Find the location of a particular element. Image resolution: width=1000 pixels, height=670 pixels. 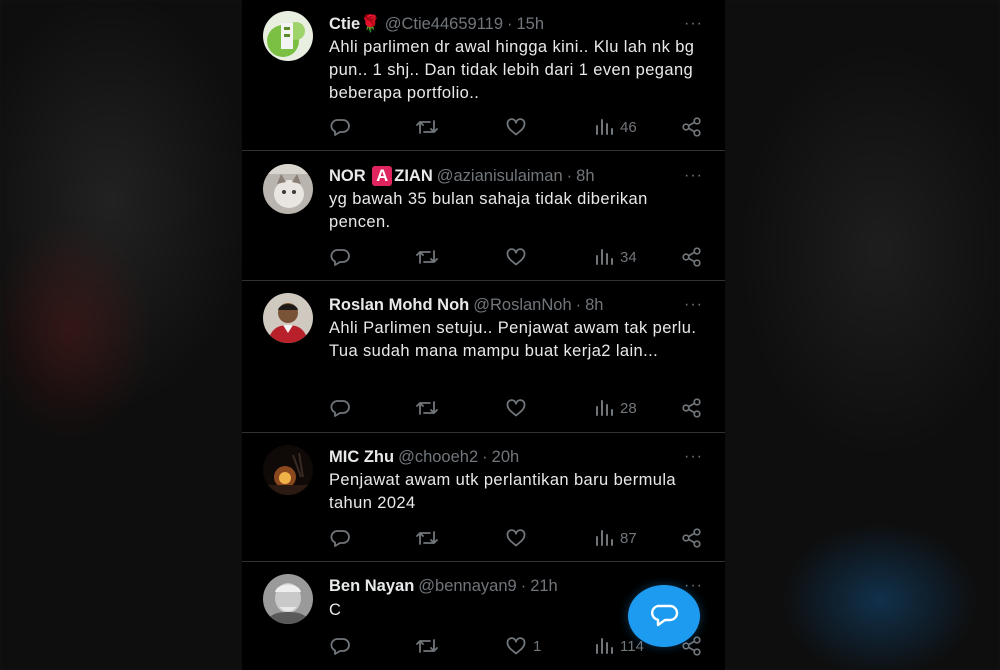

user-handle: @Ctie44659119 is located at coordinates (444, 24).